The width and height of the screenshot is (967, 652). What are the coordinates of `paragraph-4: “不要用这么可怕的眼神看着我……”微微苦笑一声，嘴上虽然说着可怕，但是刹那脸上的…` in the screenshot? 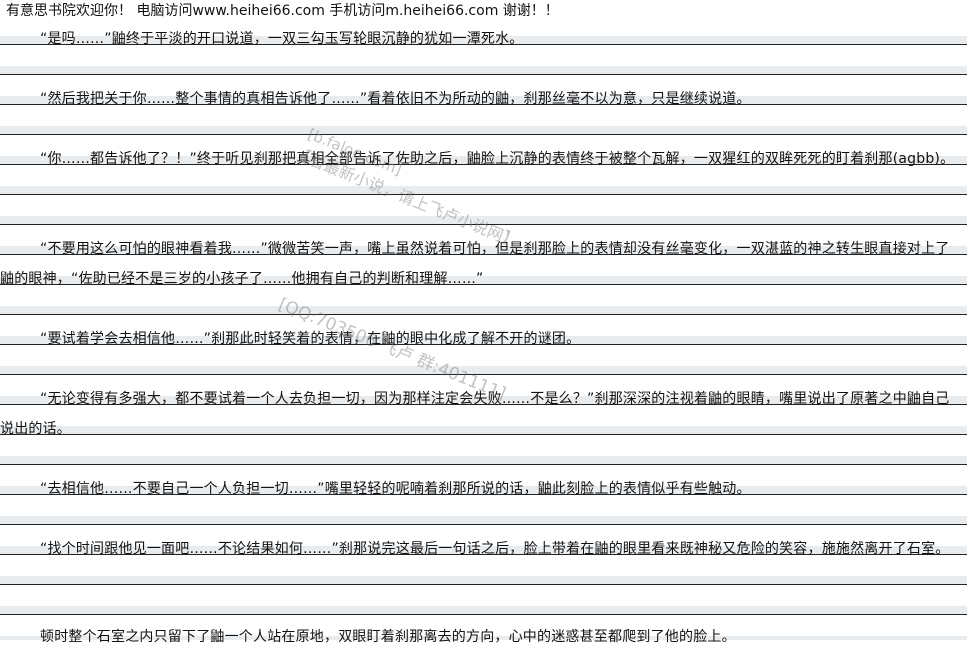 It's located at (475, 264).